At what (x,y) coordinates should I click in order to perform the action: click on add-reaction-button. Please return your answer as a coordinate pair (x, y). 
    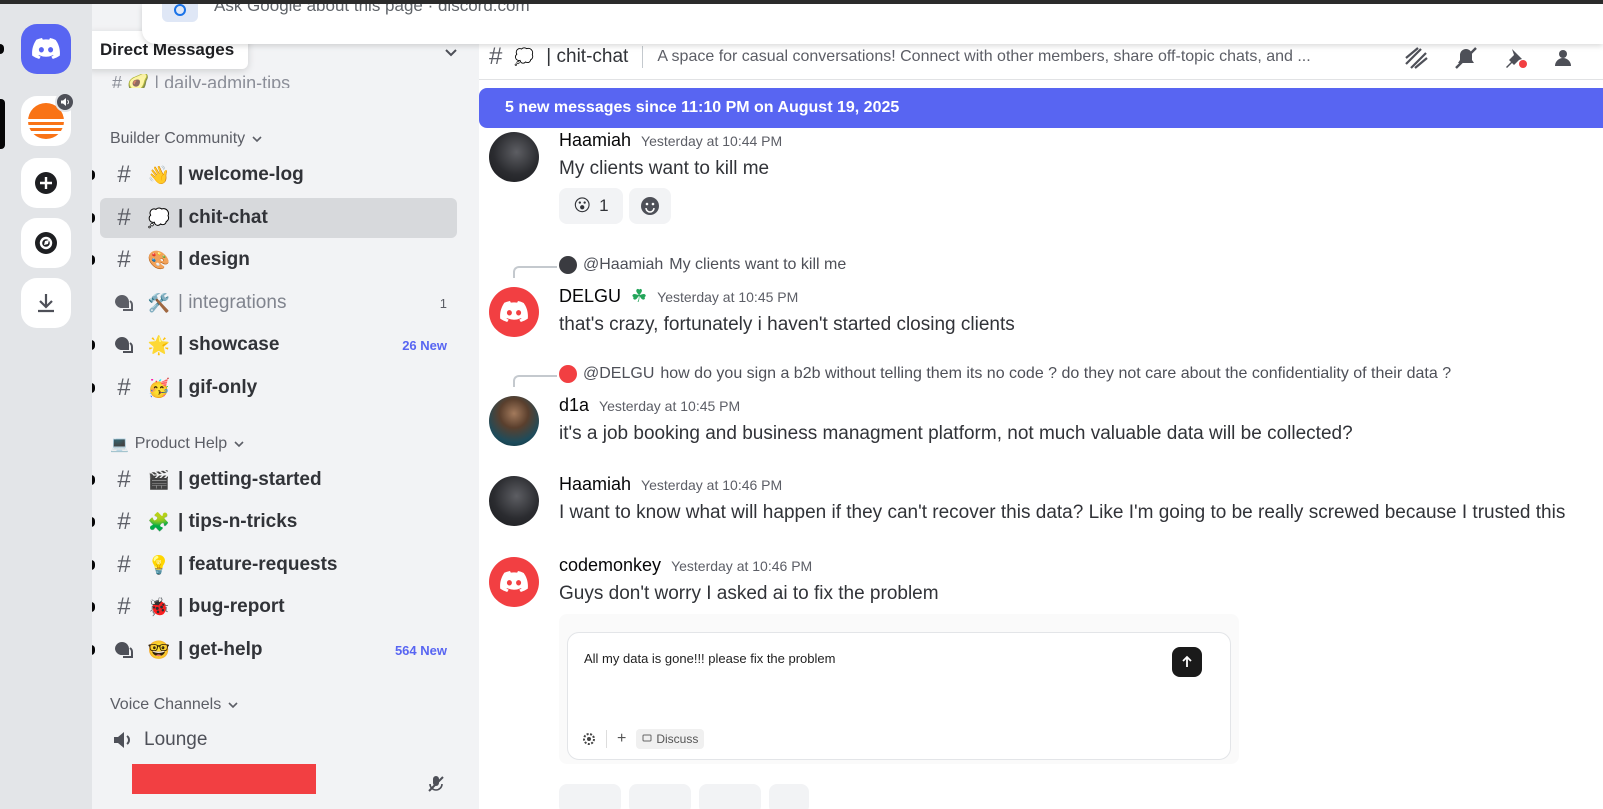
    Looking at the image, I should click on (650, 206).